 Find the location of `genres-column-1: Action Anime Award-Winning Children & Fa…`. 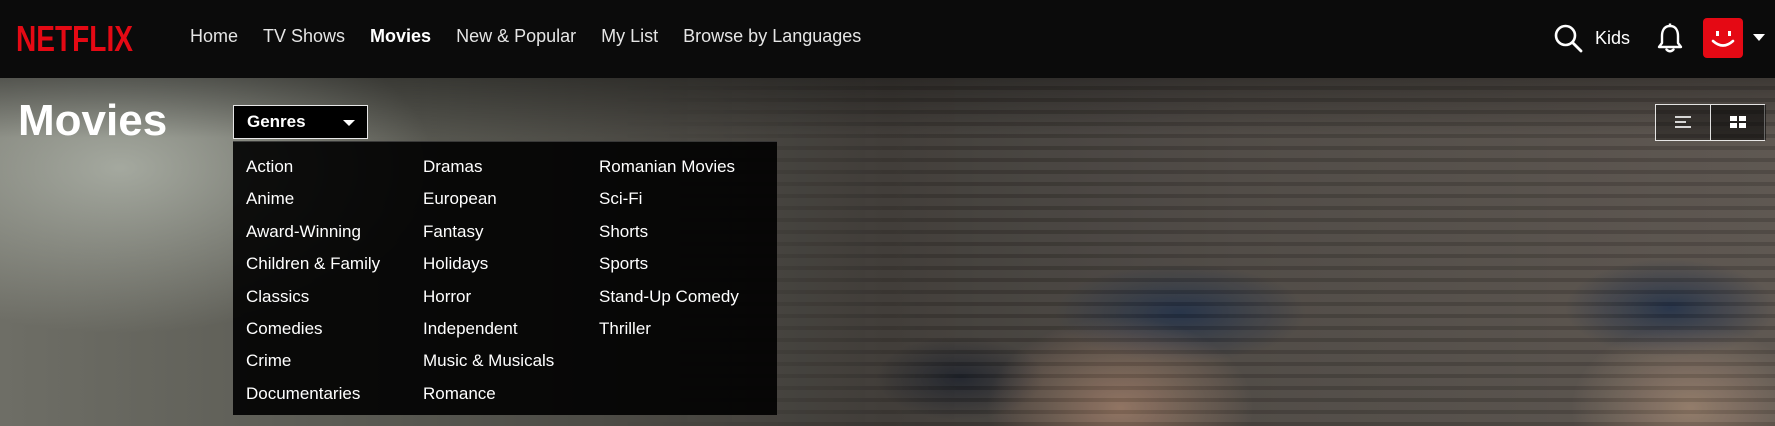

genres-column-1: Action Anime Award-Winning Children & Fa… is located at coordinates (313, 280).